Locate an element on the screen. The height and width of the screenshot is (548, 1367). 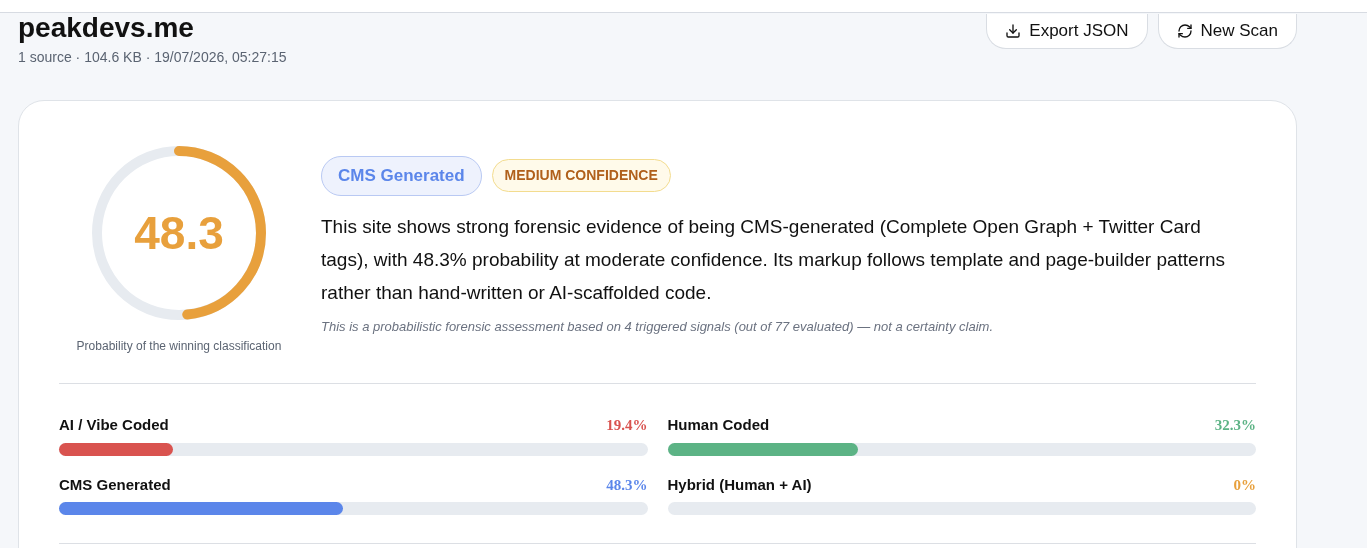
category-label: AI / Vibe Coded is located at coordinates (114, 425).